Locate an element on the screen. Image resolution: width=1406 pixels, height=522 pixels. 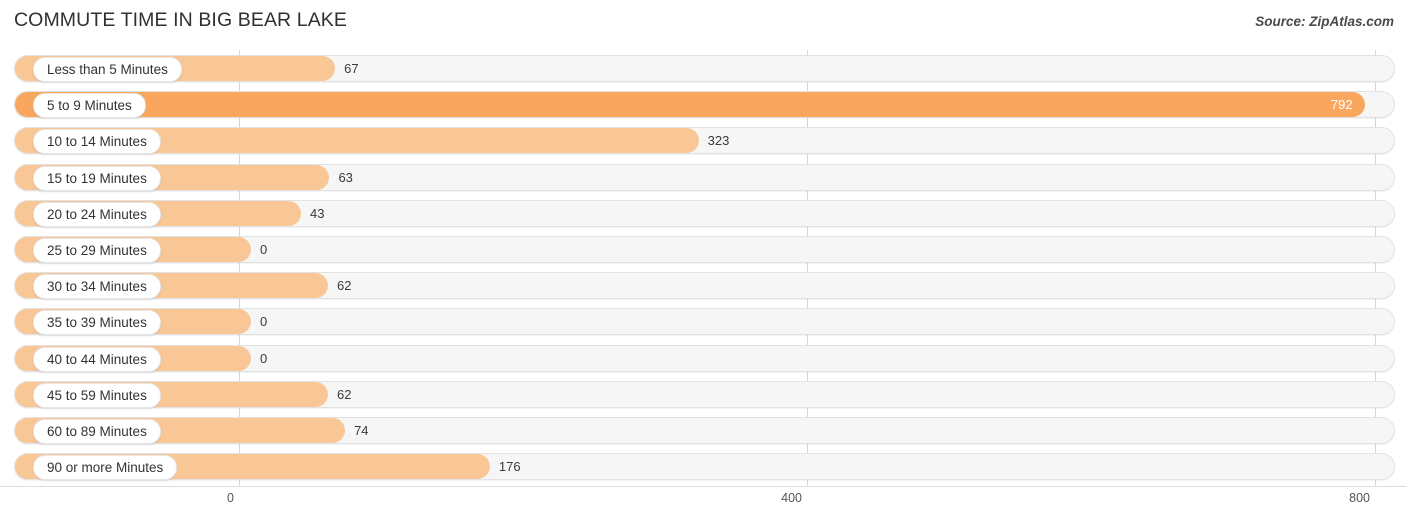
bar: 792 is located at coordinates (690, 105).